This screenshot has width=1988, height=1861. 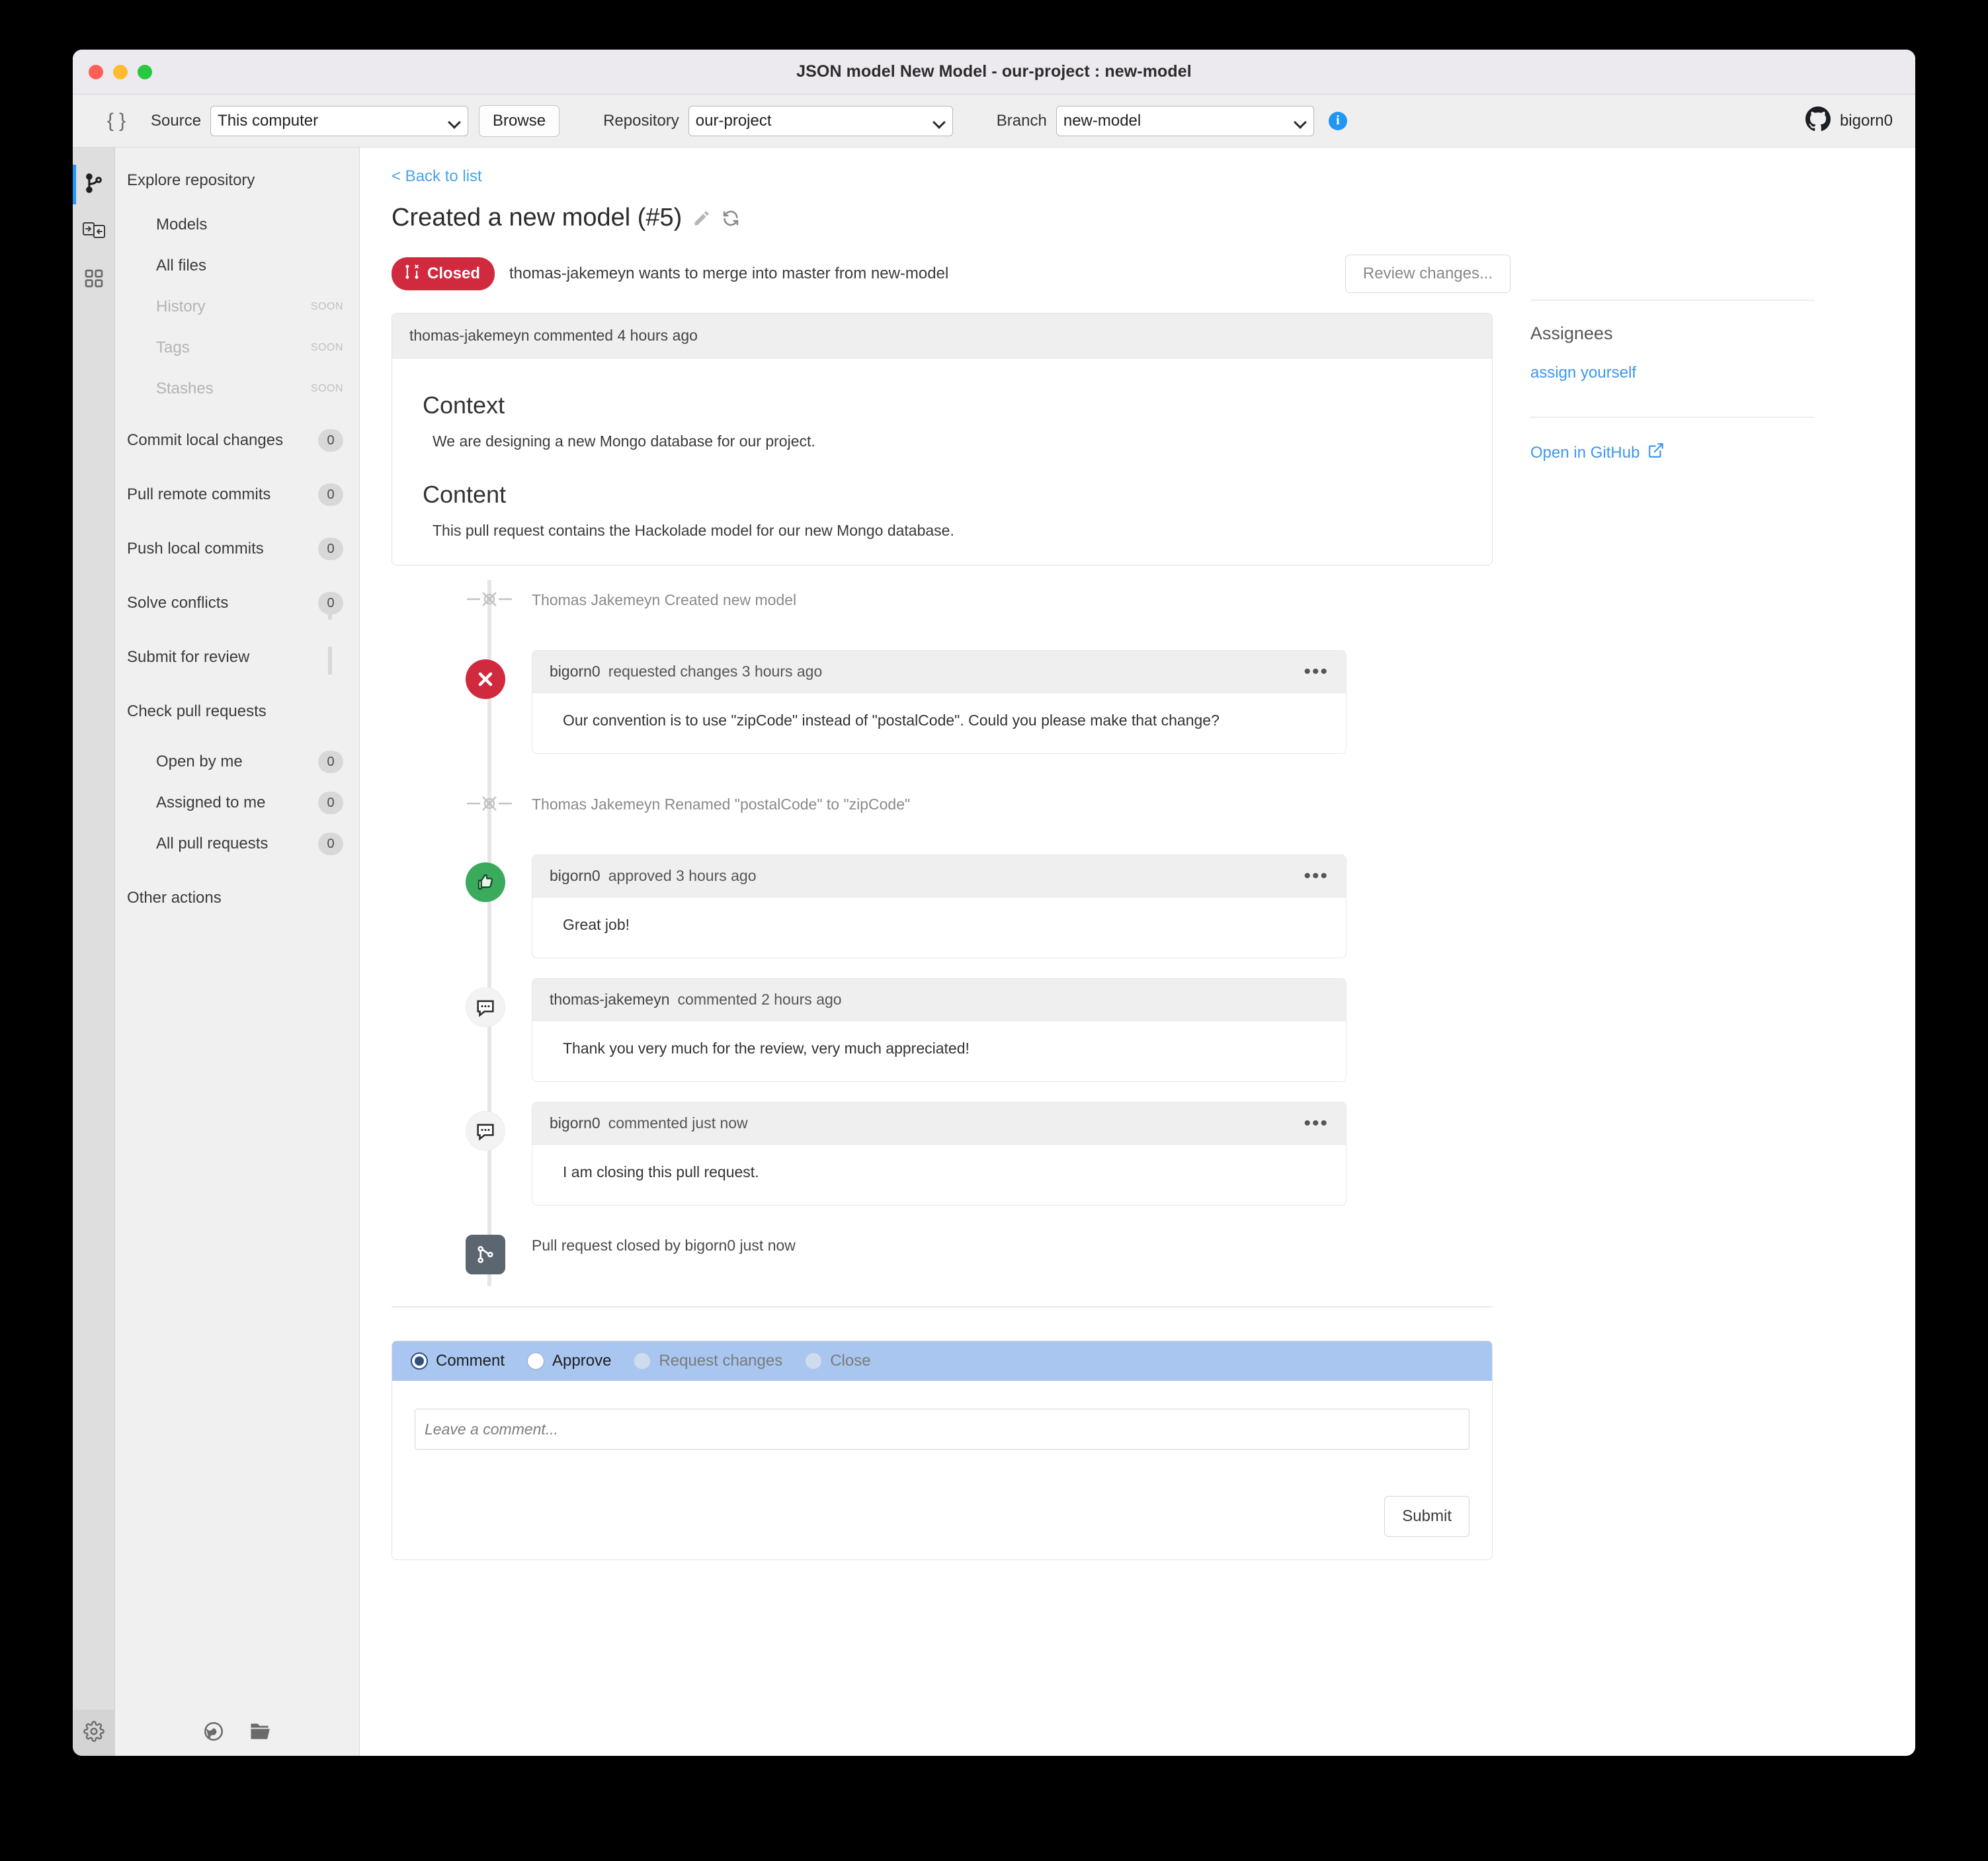 I want to click on commit-node-icon, so click(x=490, y=803).